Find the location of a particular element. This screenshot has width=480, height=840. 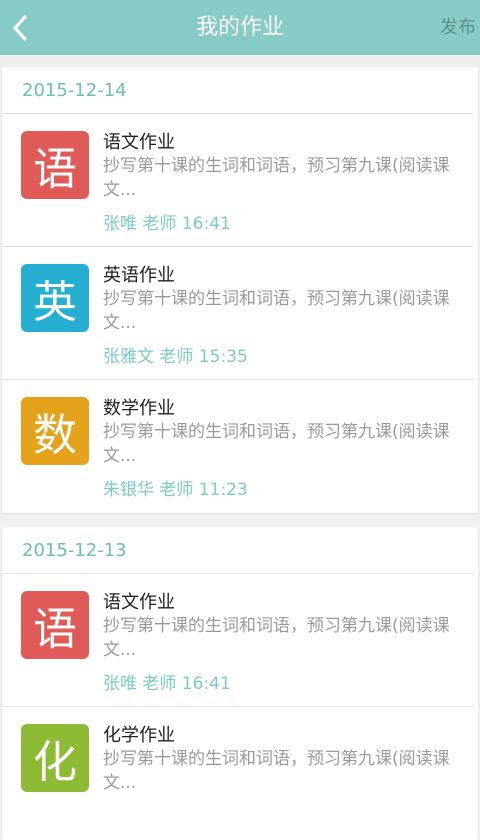

page-title: 我的作业 is located at coordinates (239, 27).